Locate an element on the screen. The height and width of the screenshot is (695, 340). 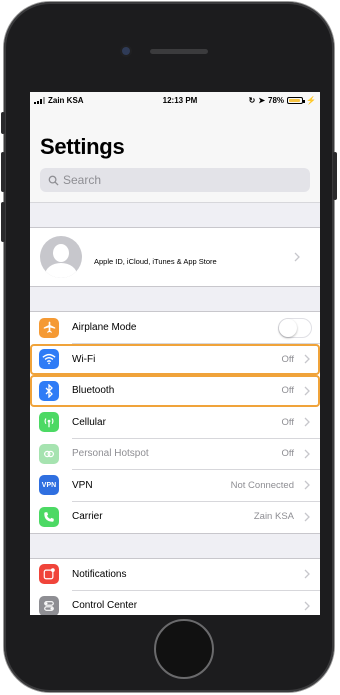
power-button is located at coordinates (335, 176).